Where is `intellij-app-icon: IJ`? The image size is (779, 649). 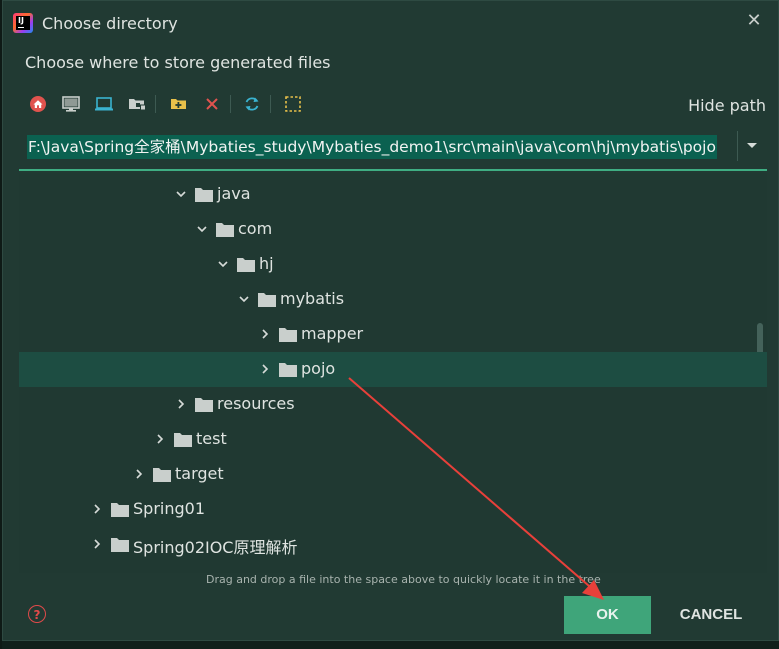 intellij-app-icon: IJ is located at coordinates (23, 23).